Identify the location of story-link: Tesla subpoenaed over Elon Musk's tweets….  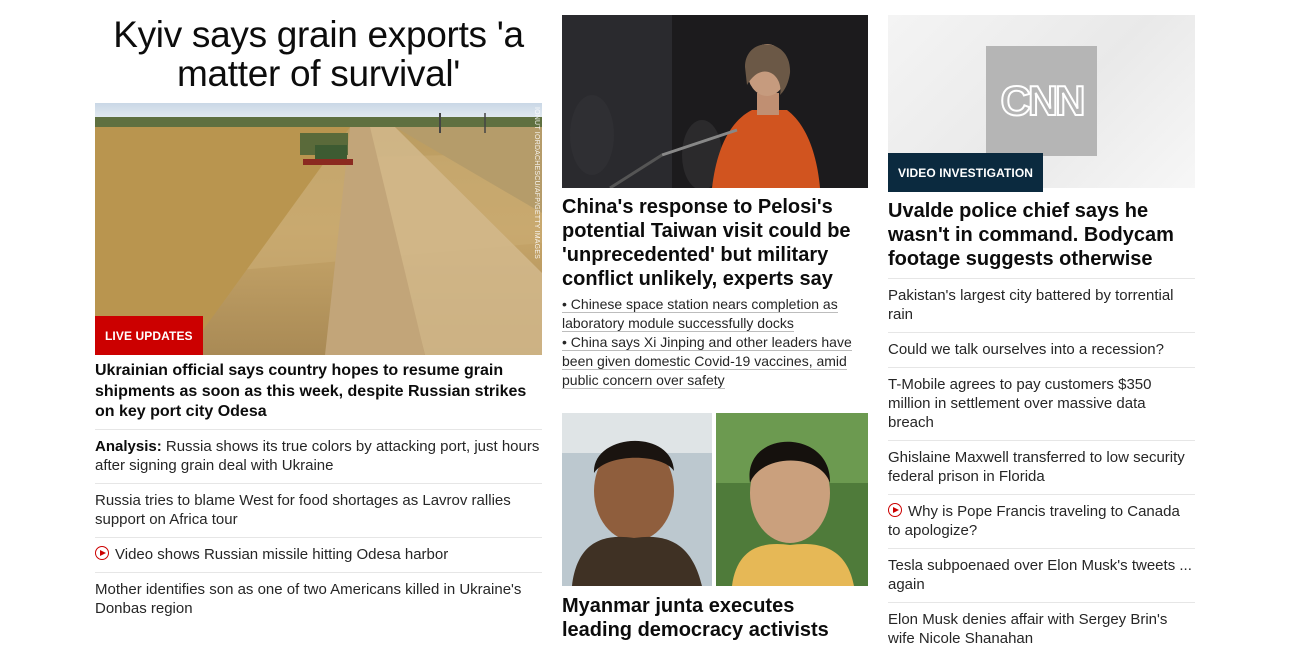
(1040, 575).